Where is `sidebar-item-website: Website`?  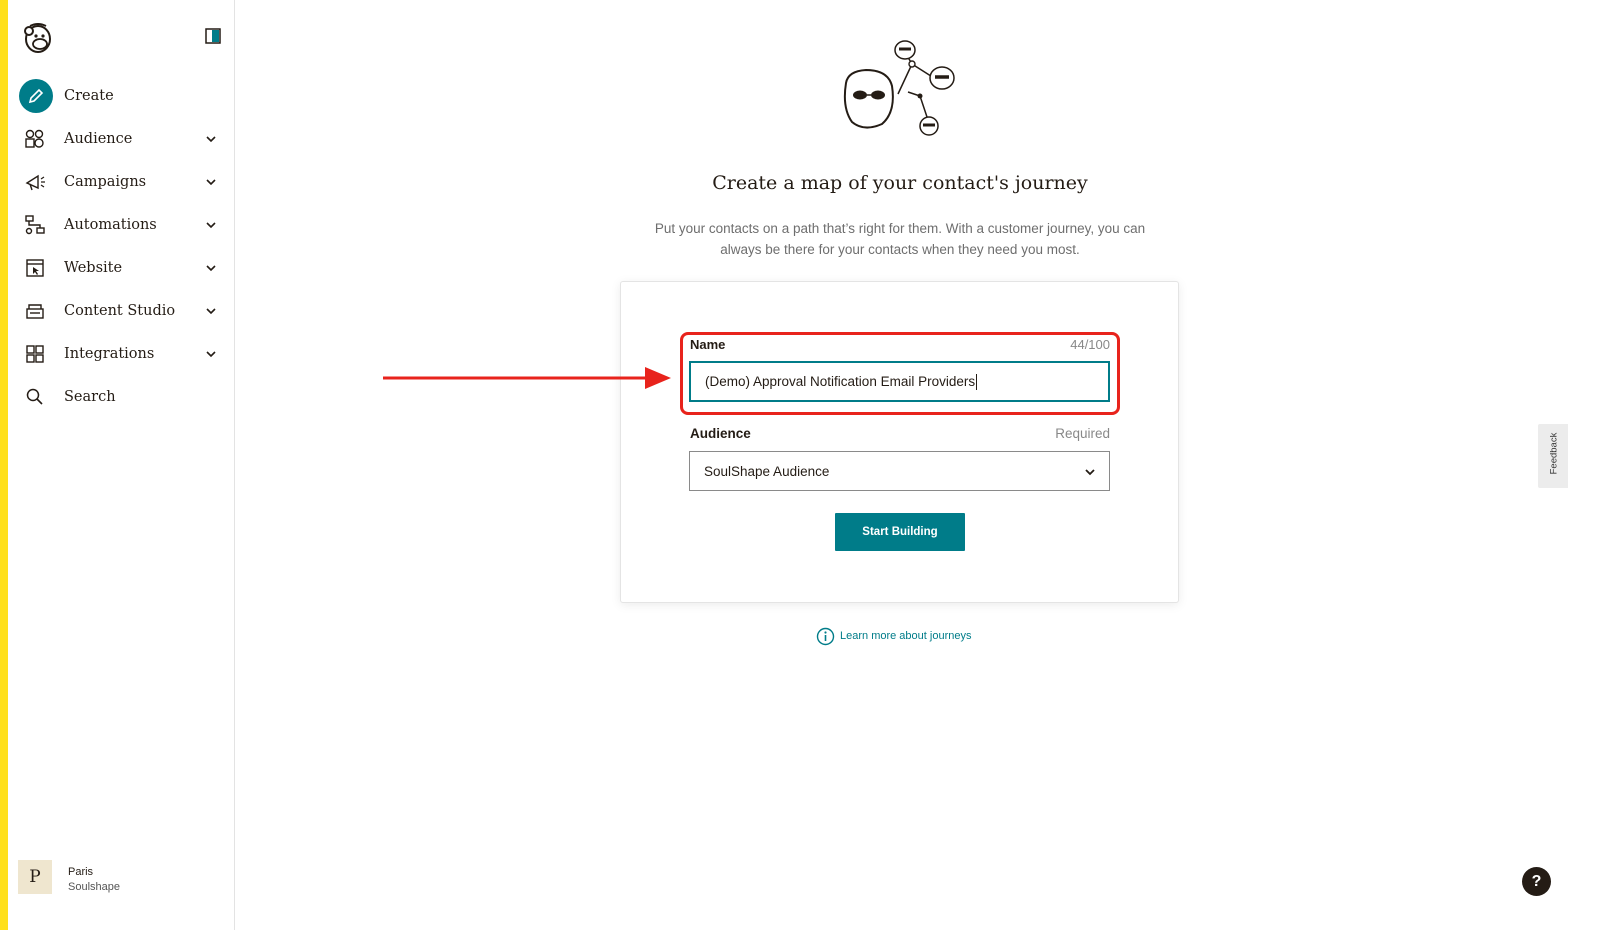 sidebar-item-website: Website is located at coordinates (121, 267).